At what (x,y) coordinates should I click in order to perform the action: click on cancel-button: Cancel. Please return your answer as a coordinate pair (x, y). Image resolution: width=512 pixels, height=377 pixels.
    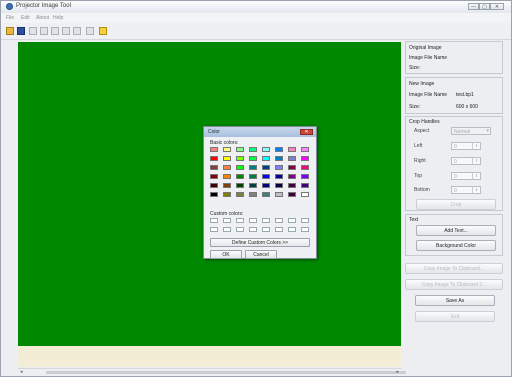
    Looking at the image, I should click on (261, 254).